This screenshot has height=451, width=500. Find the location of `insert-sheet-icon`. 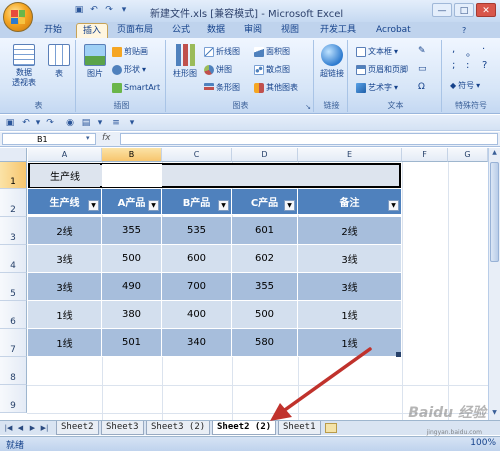

insert-sheet-icon is located at coordinates (331, 428).